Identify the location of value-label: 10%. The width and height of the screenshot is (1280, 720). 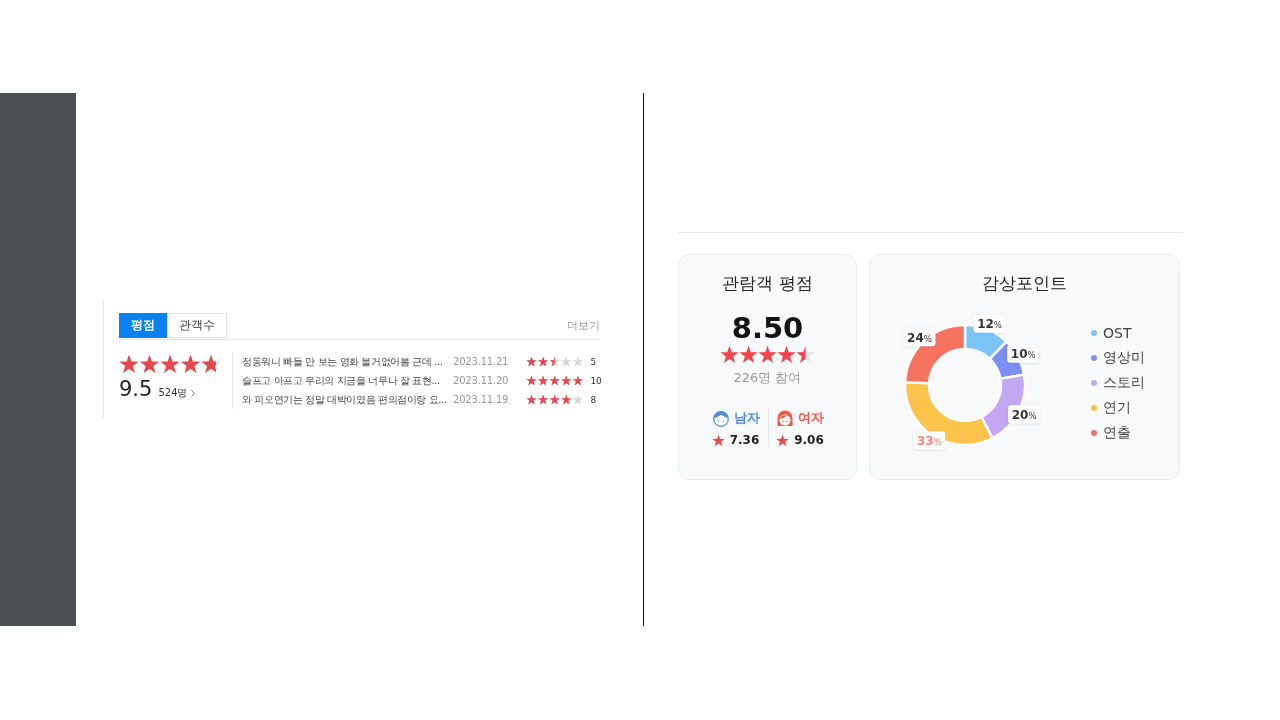
(1023, 353).